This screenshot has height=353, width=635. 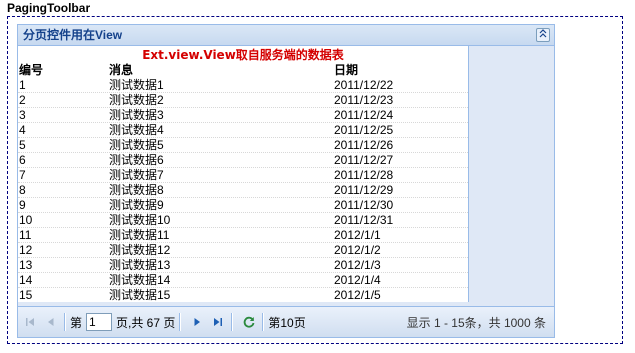 I want to click on table-row: 13 测试数据13 2012/1/3, so click(x=243, y=265).